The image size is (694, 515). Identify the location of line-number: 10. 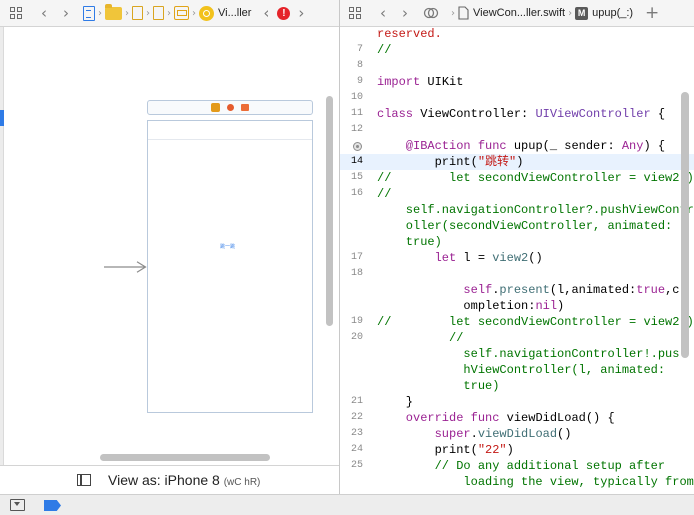
(351, 97).